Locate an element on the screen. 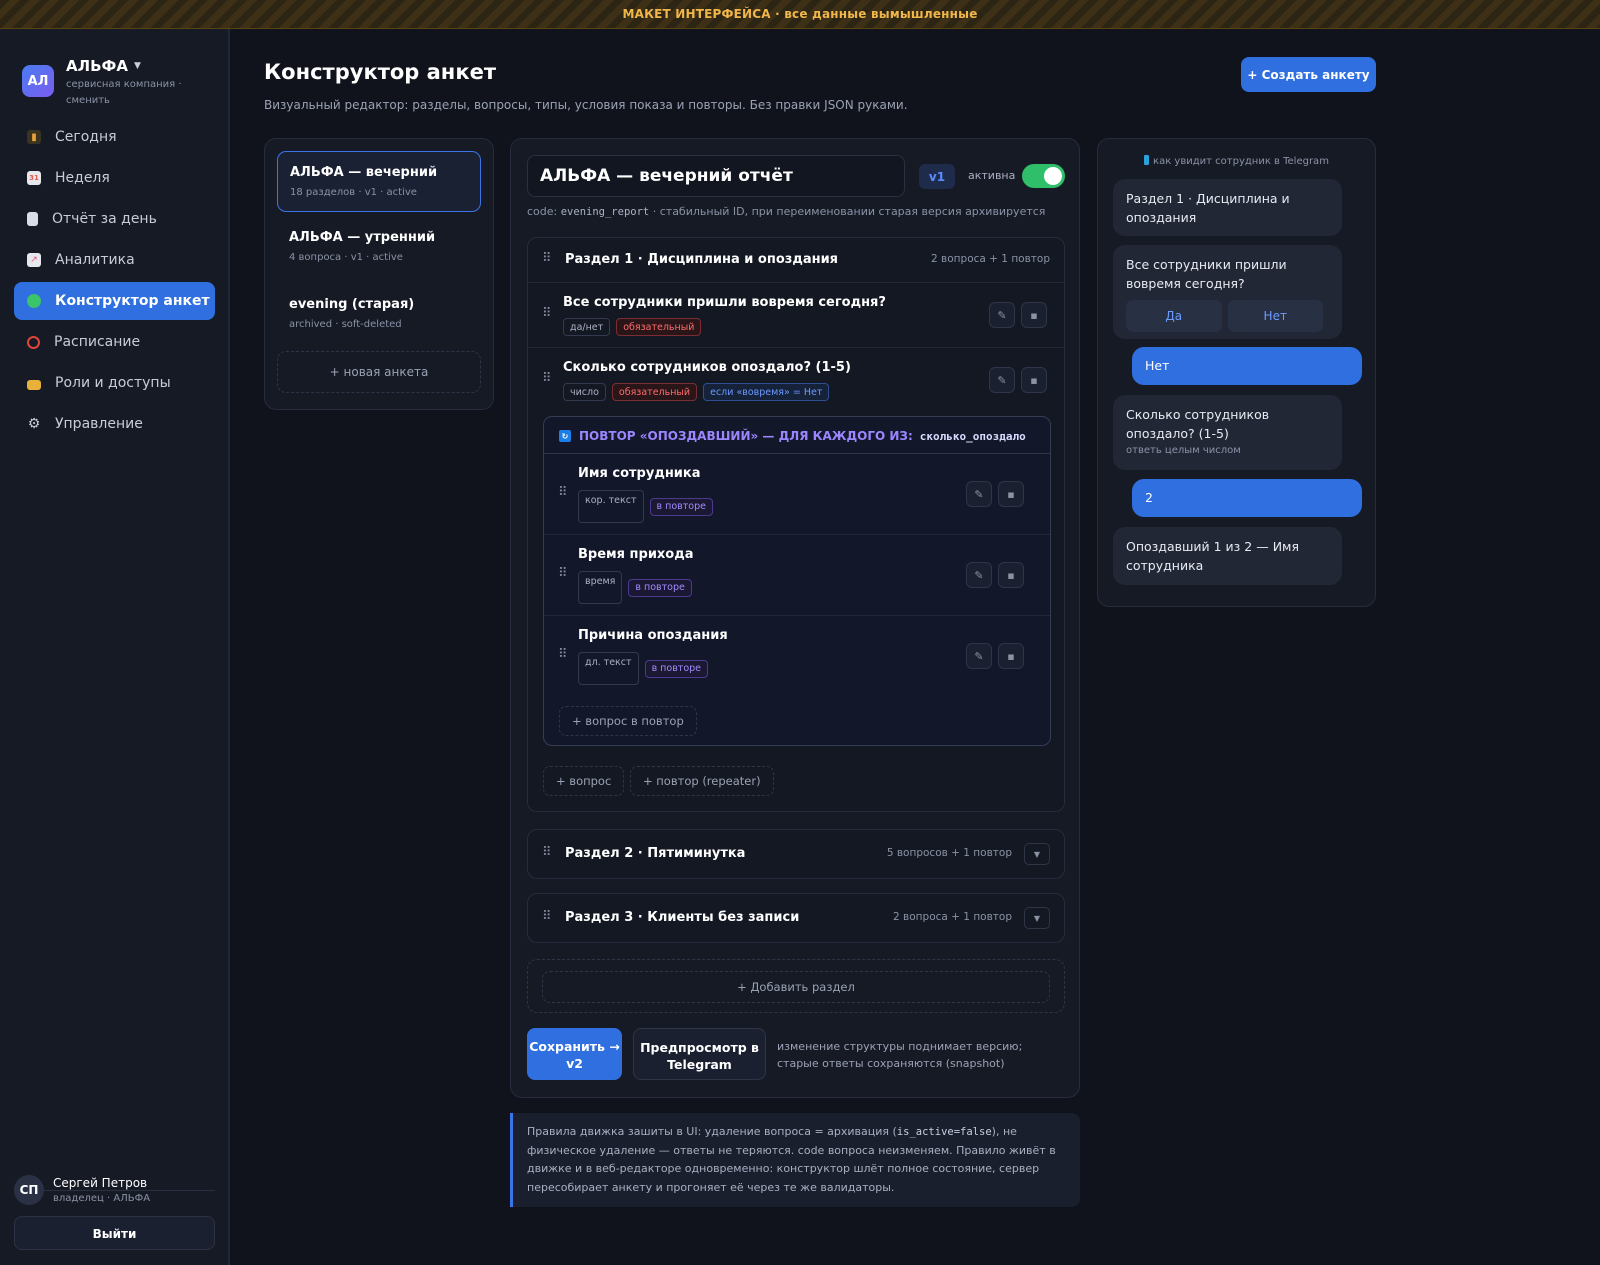 The height and width of the screenshot is (1265, 1600). sidebar-item-form-builder: Конструктор анкет is located at coordinates (114, 301).